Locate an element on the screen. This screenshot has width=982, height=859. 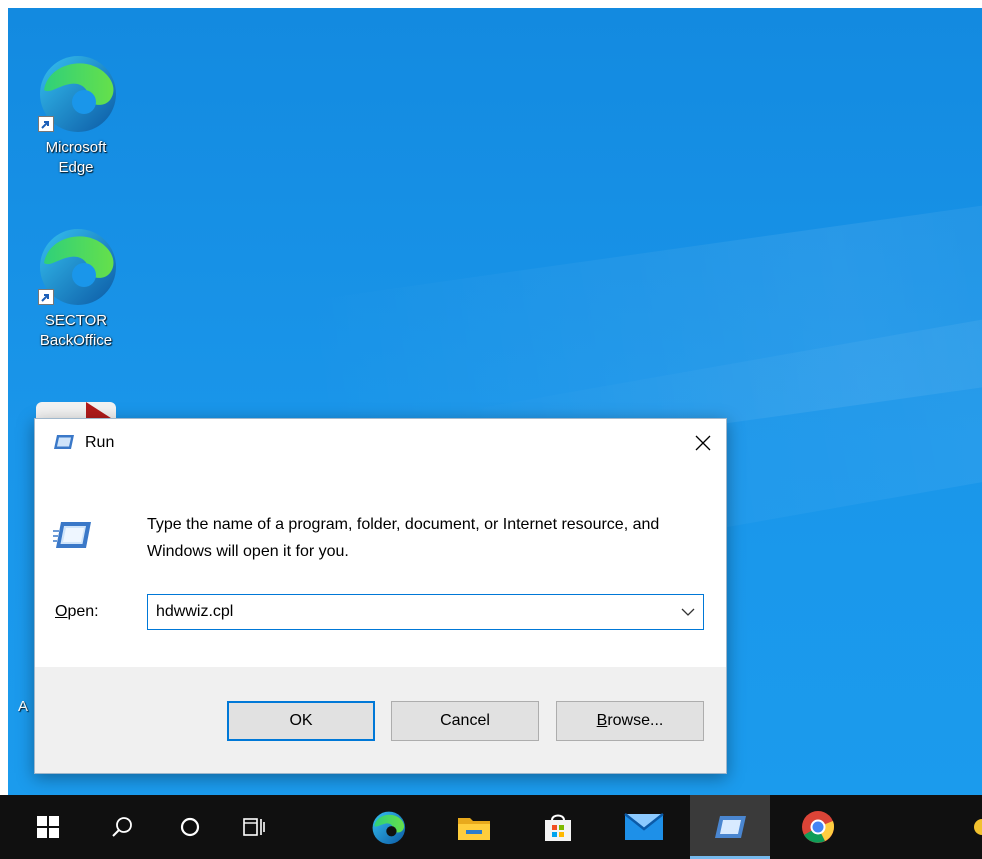
search-icon is located at coordinates (122, 827).